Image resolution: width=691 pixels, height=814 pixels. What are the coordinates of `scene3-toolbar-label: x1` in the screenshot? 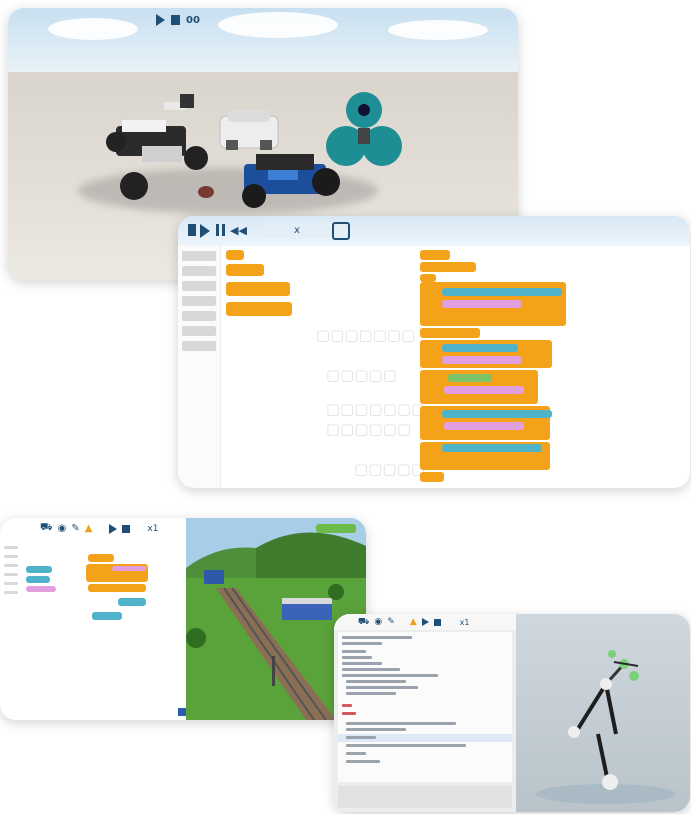 It's located at (153, 528).